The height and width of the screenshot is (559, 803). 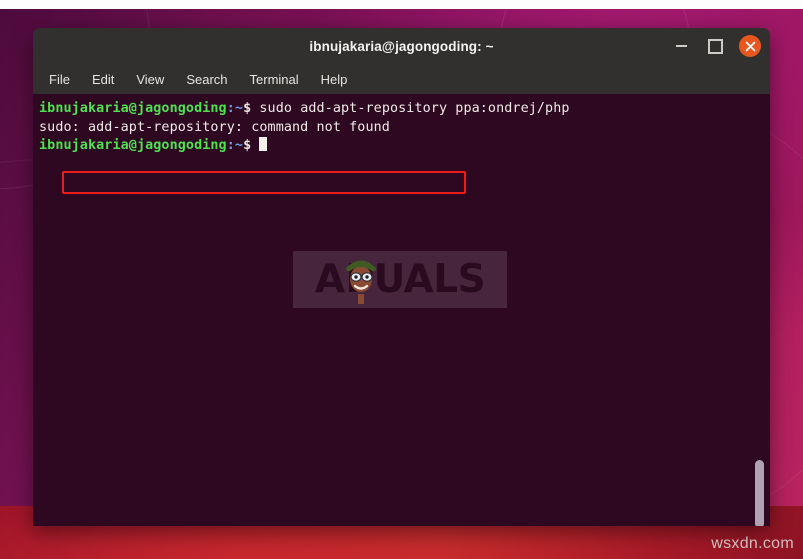 What do you see at coordinates (103, 79) in the screenshot?
I see `menu-item-edit: Edit` at bounding box center [103, 79].